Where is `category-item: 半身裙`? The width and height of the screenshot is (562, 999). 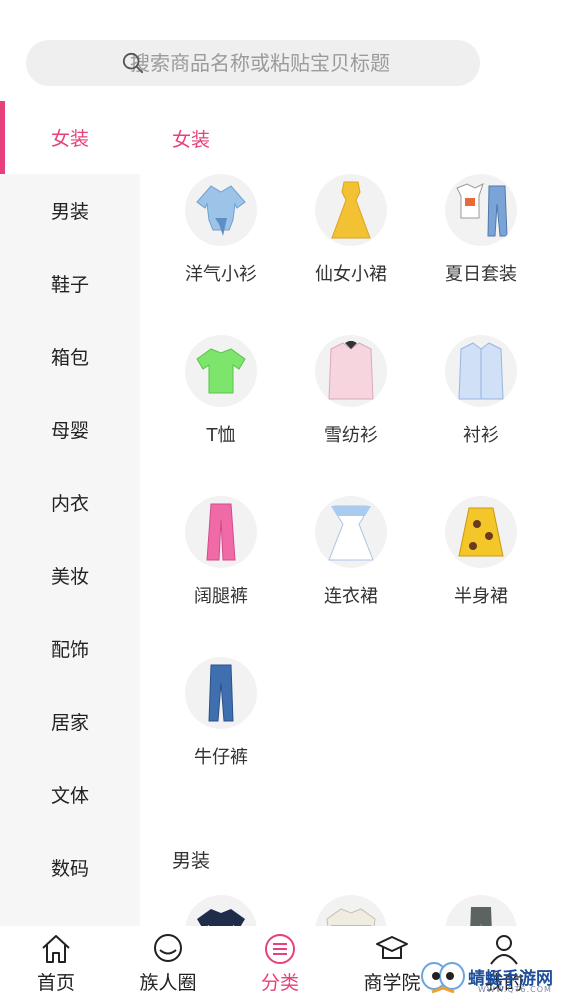
category-item: 半身裙 is located at coordinates (481, 552).